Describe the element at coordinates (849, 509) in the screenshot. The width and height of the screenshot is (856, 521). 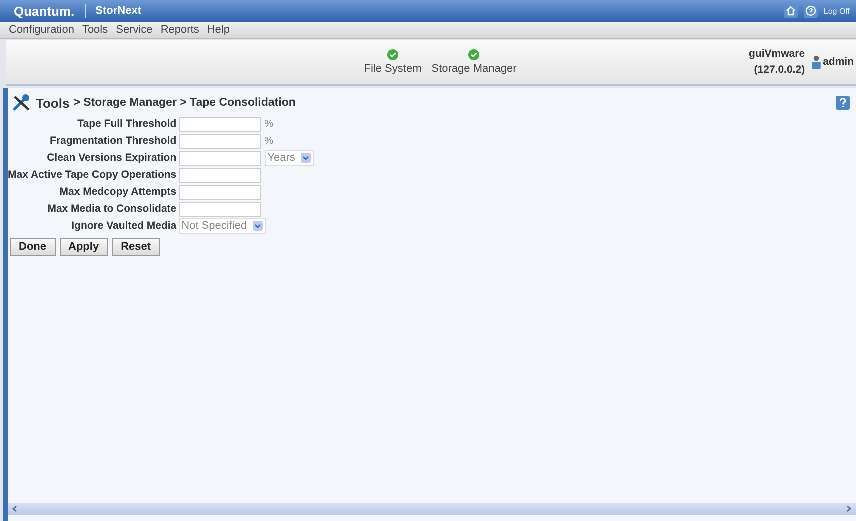
I see `scroll-right-icon` at that location.